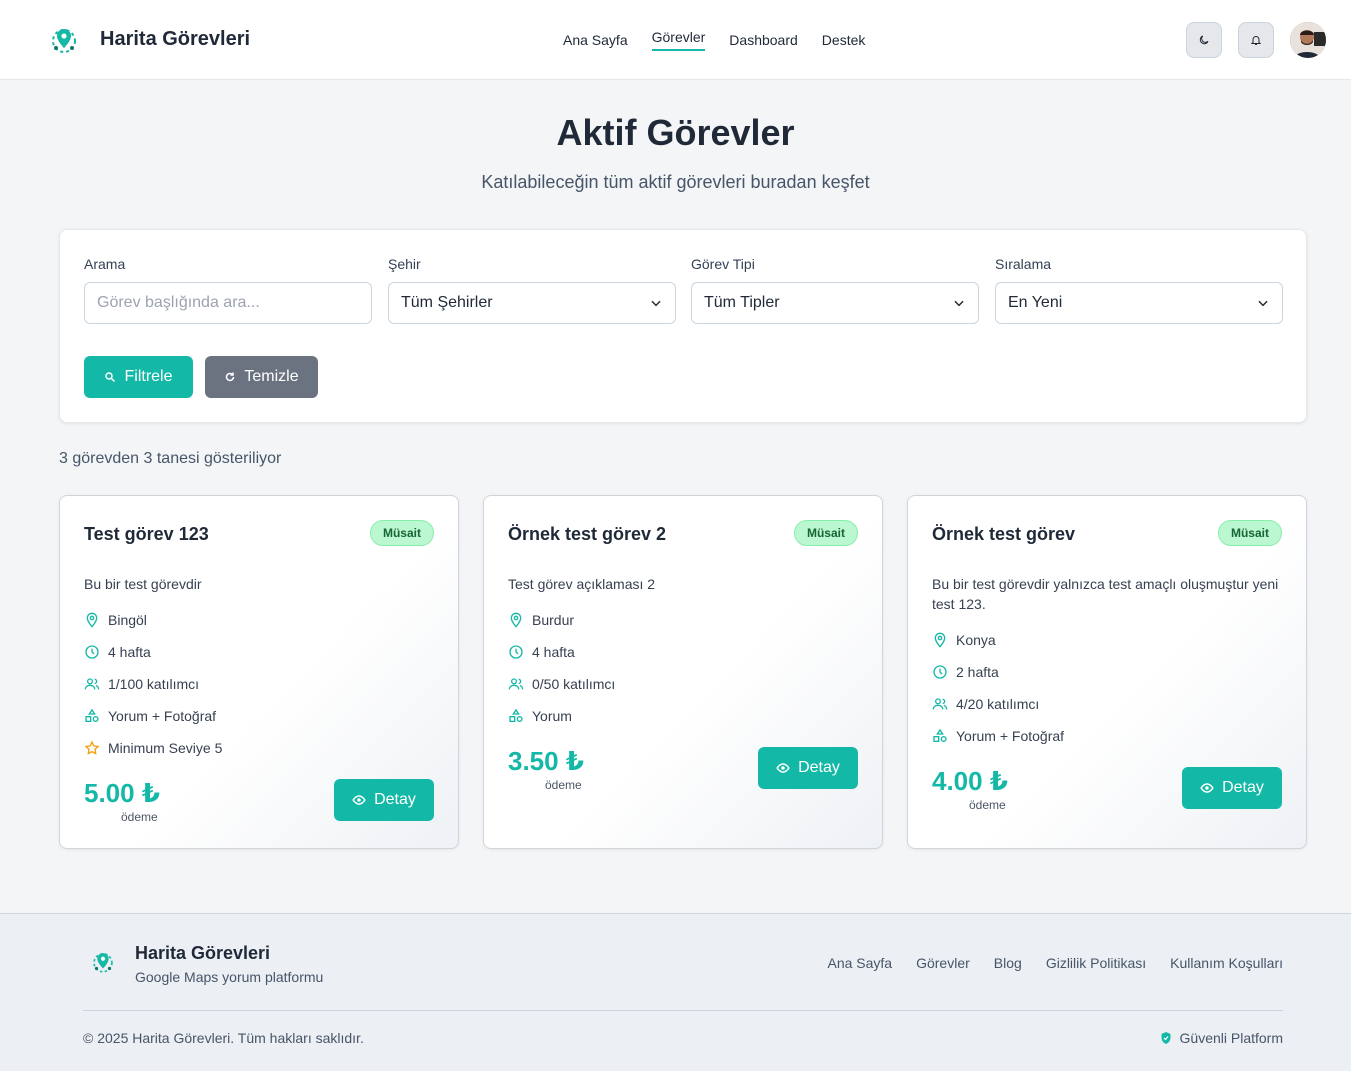 This screenshot has width=1351, height=1071. Describe the element at coordinates (587, 534) in the screenshot. I see `task-title: Örnek test görev 2` at that location.